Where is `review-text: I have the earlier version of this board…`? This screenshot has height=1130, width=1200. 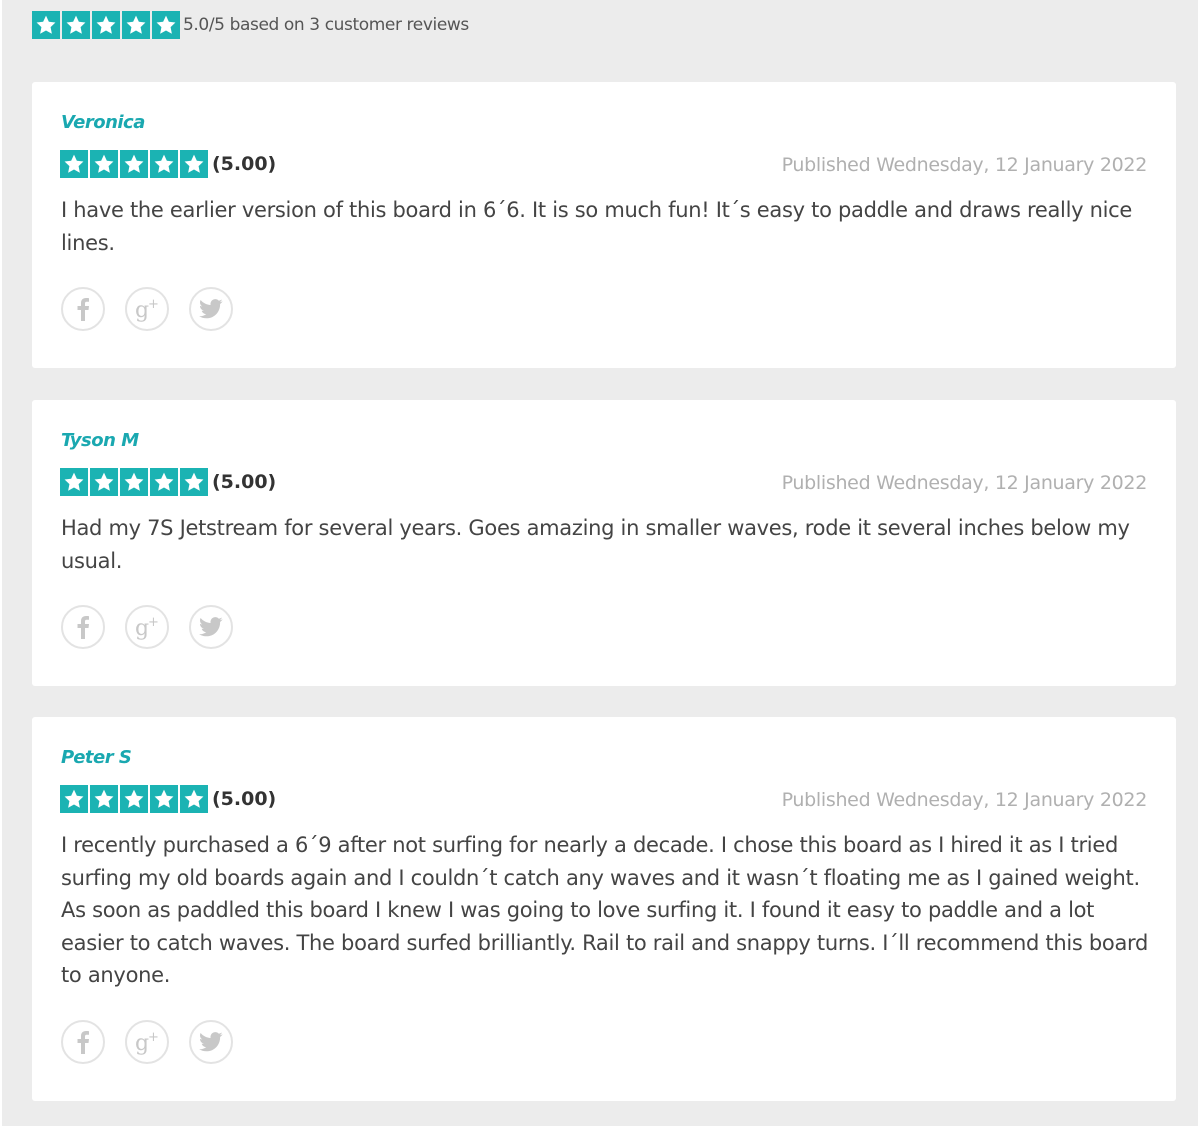
review-text: I have the earlier version of this board… is located at coordinates (597, 226).